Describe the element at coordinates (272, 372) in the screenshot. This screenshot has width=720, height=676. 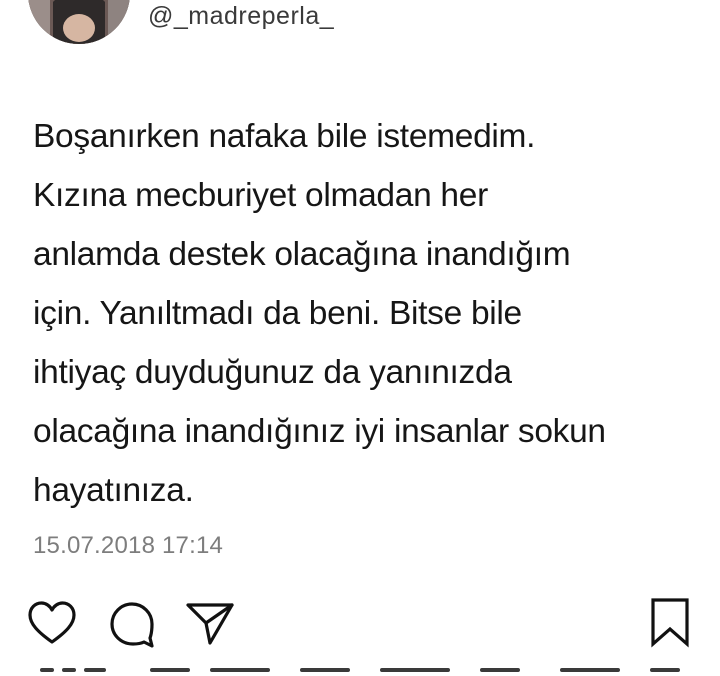
I see `post-text-line: ihtiyaç duyduğunuz da yanınızda` at that location.